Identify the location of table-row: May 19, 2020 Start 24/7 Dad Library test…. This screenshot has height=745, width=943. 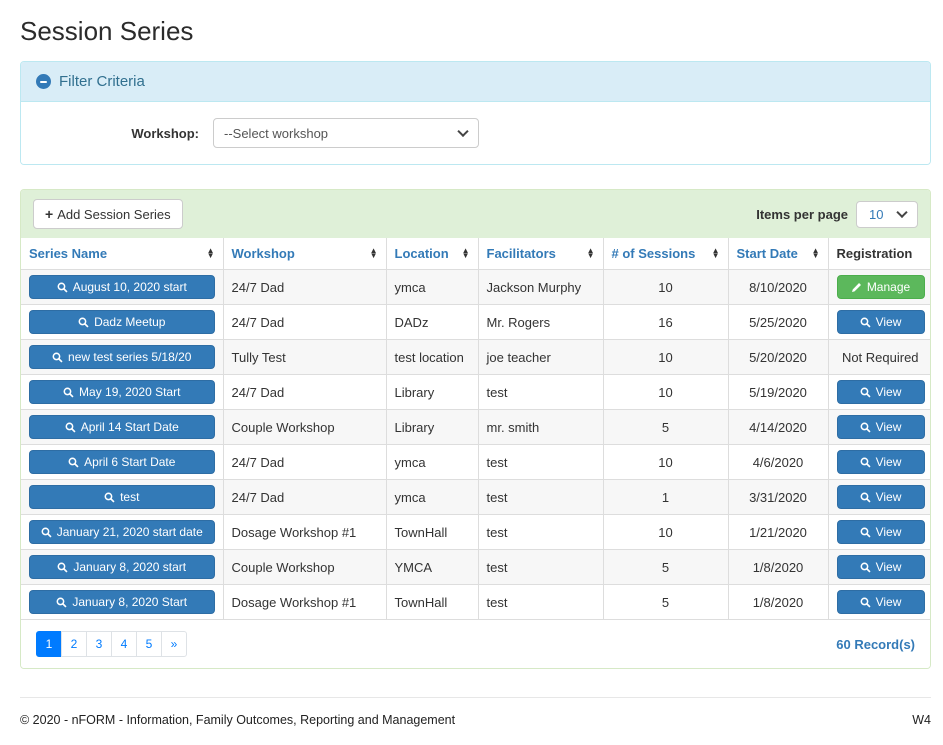
(475, 392).